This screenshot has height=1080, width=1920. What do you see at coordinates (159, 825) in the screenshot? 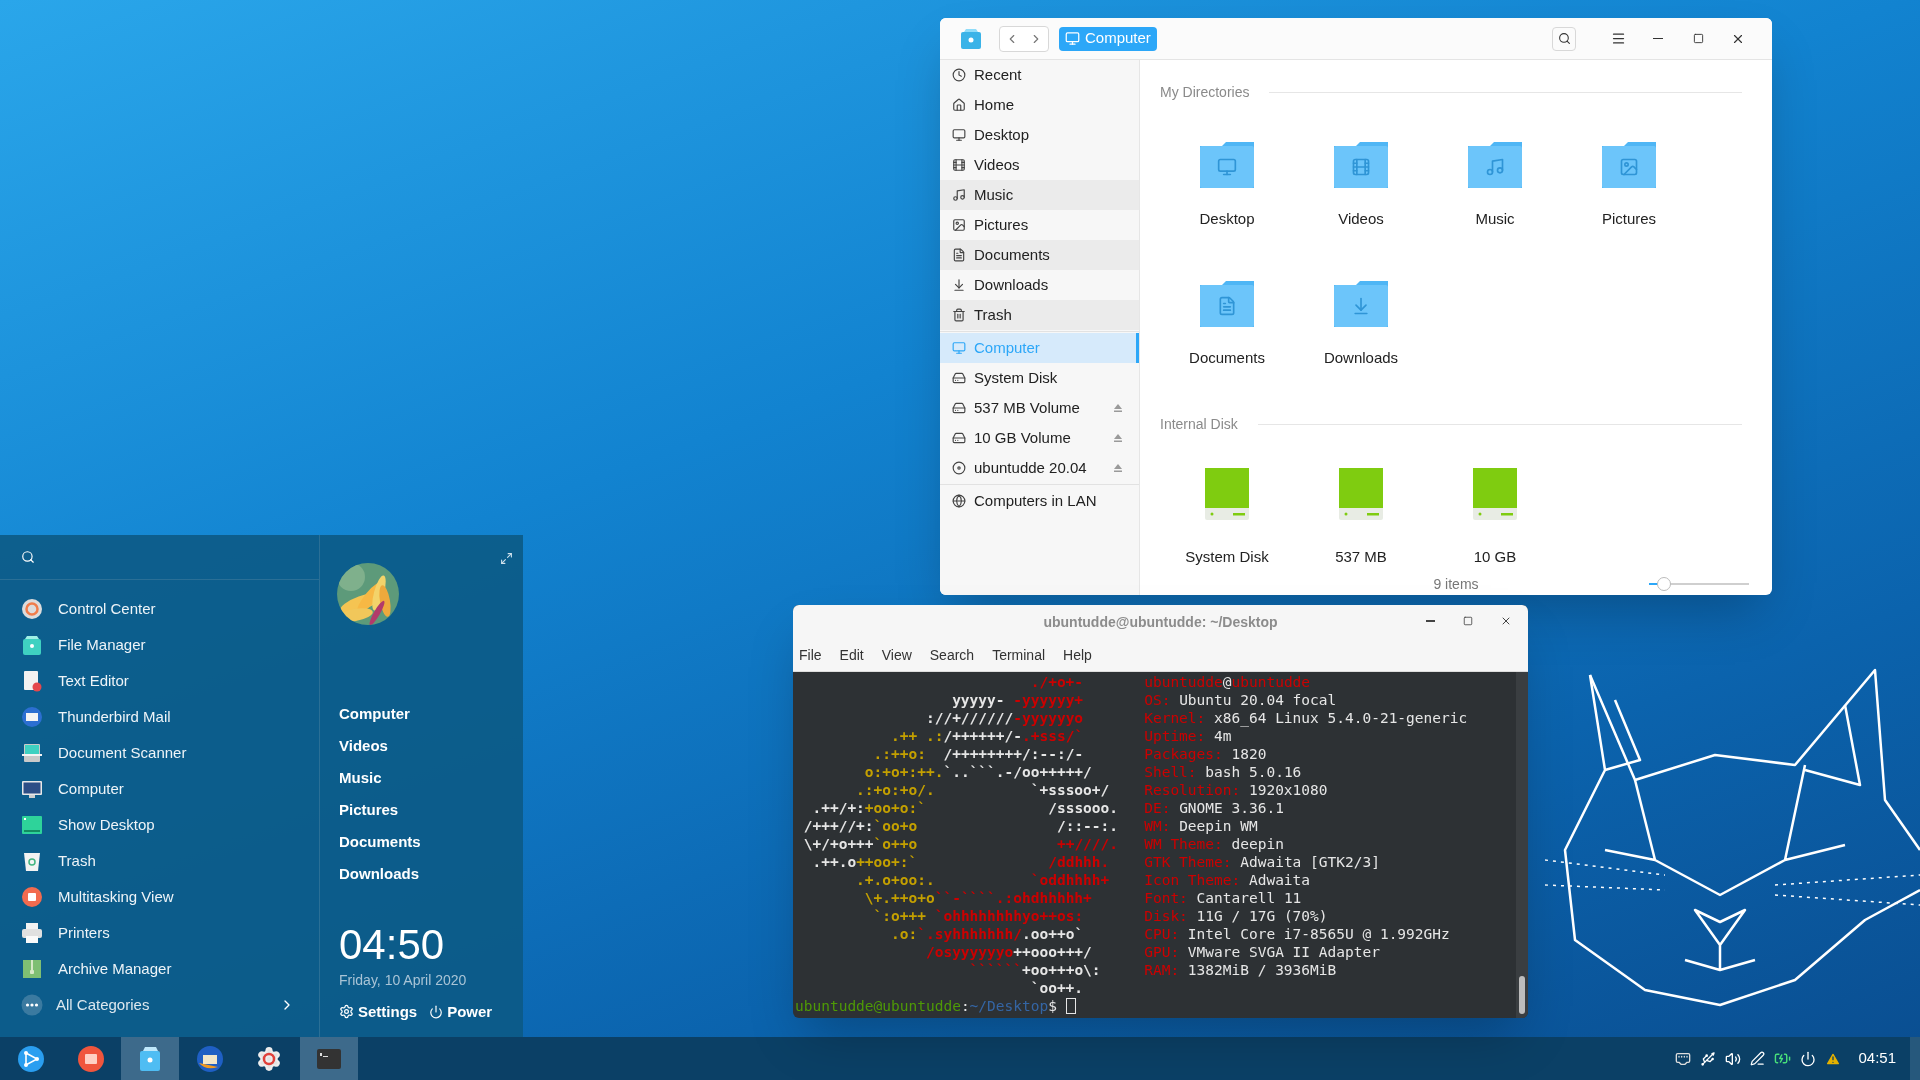
I see `app-item: Show Desktop` at bounding box center [159, 825].